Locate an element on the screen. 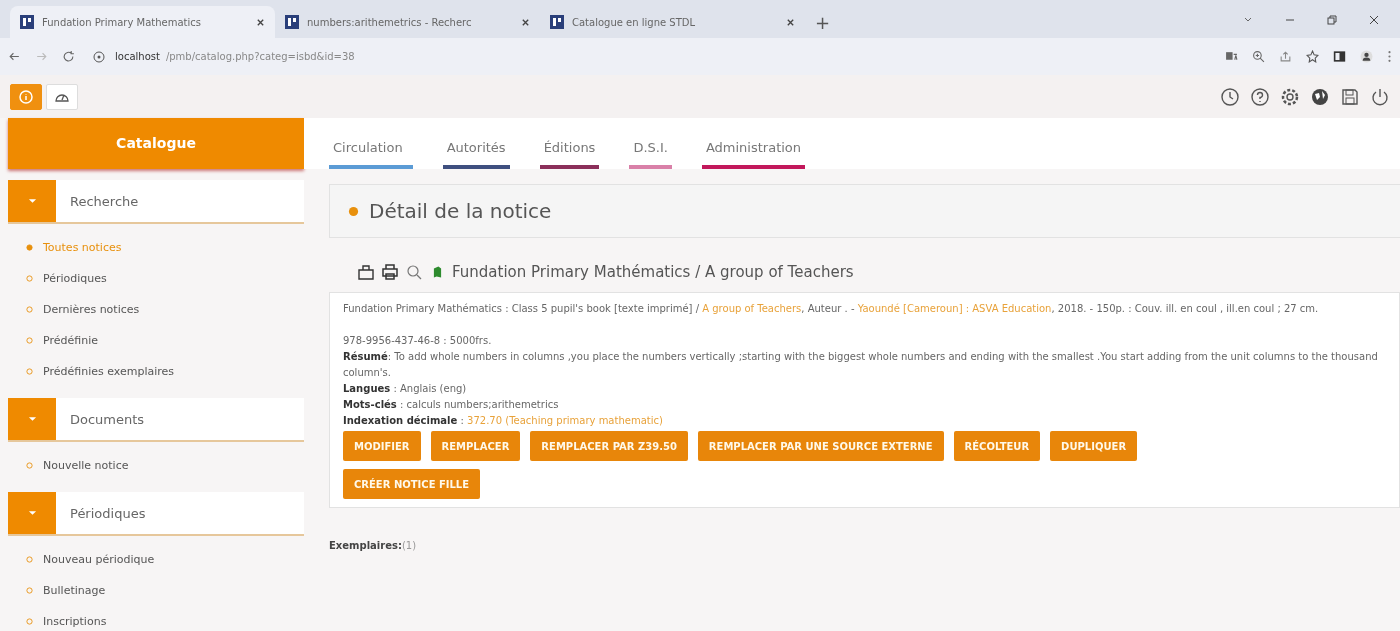 This screenshot has width=1400, height=631. nav-tab: Éditions is located at coordinates (569, 154).